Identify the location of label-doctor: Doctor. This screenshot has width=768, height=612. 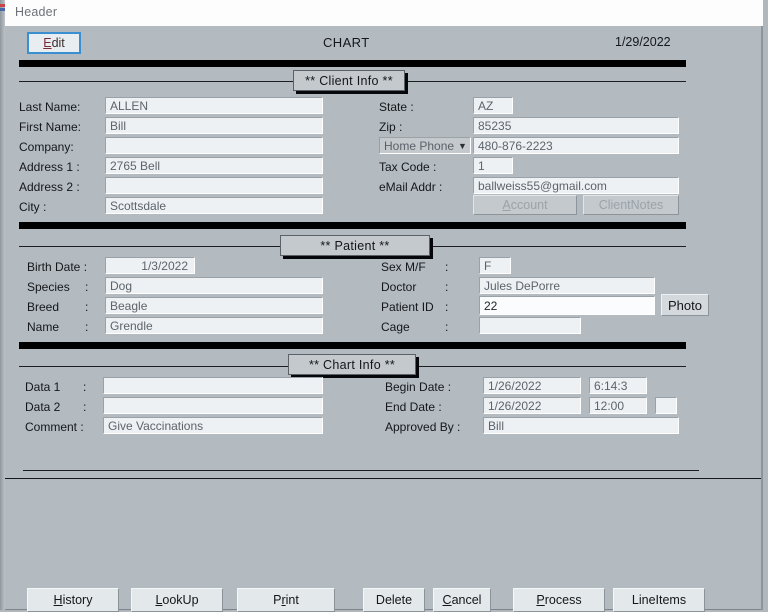
(399, 287).